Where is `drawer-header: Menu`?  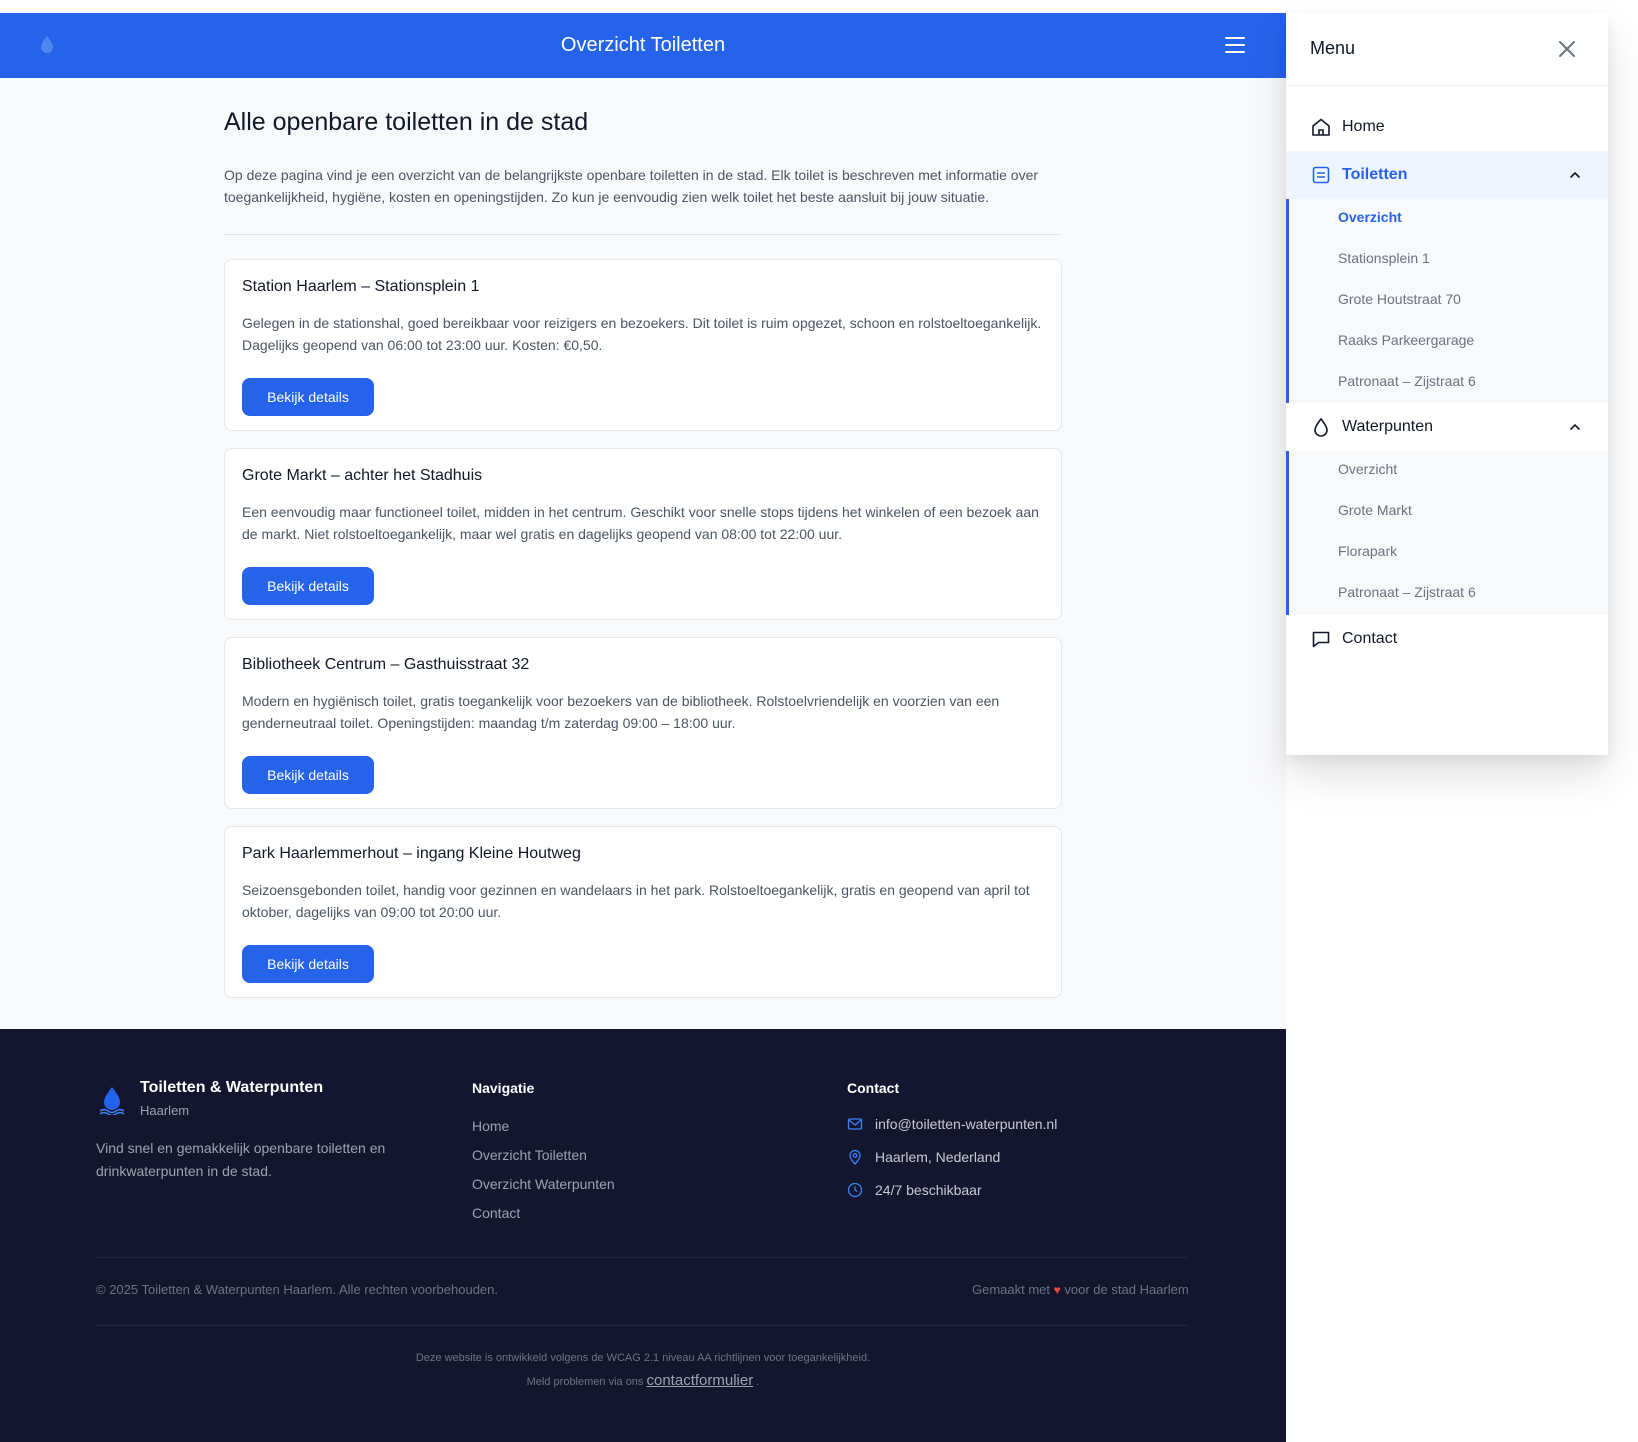
drawer-header: Menu is located at coordinates (1447, 49).